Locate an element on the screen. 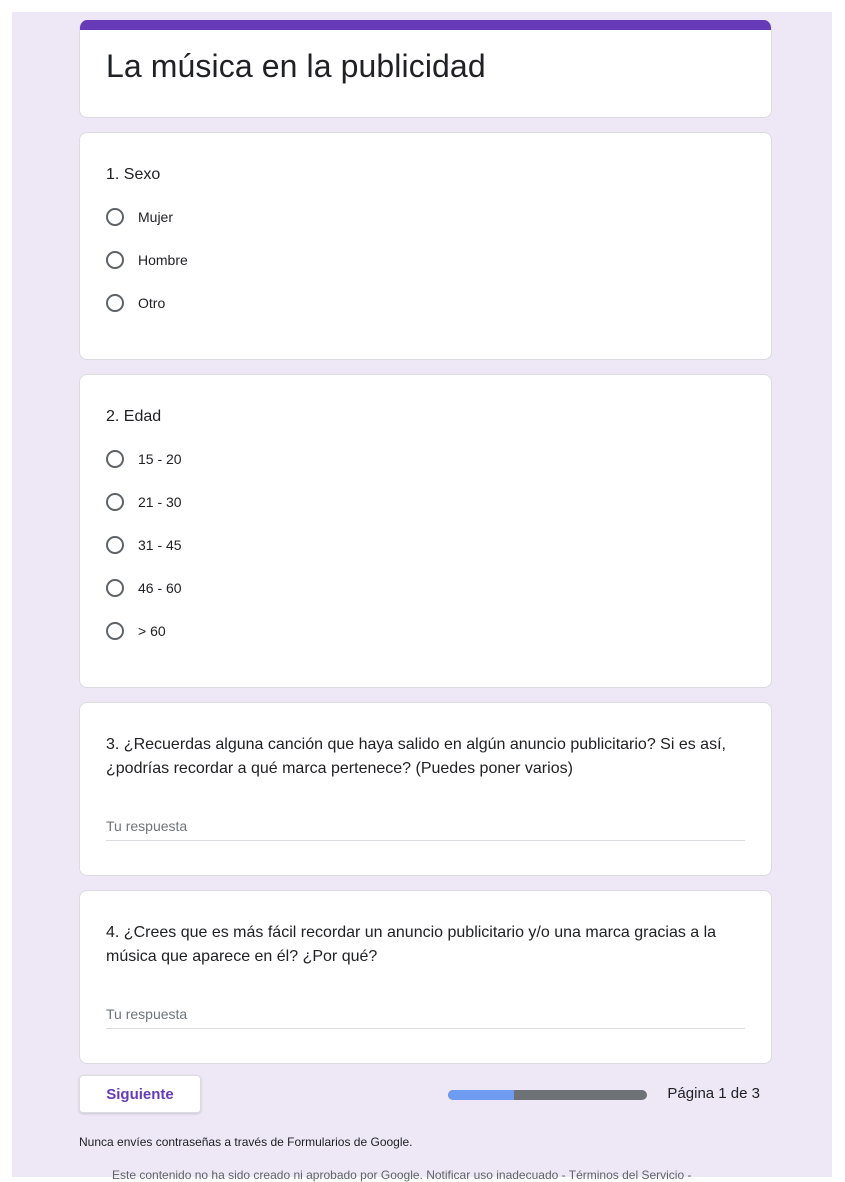  radio-option-15-20: 15 - 20 is located at coordinates (425, 459).